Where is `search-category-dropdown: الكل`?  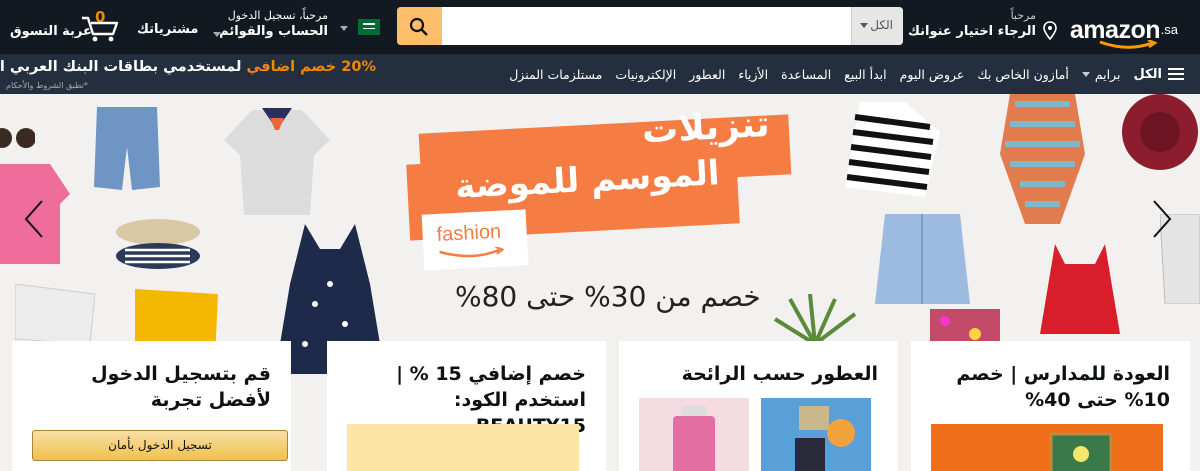
search-category-dropdown: الكل is located at coordinates (877, 26).